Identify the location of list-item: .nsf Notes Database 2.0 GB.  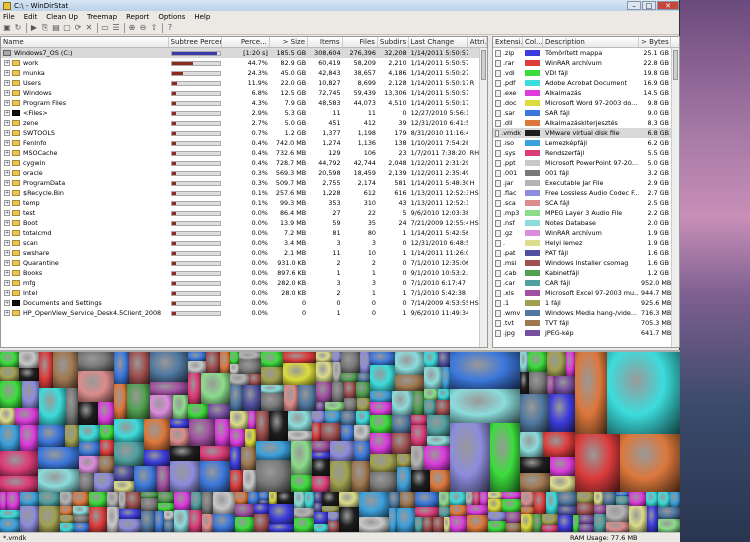
(586, 223).